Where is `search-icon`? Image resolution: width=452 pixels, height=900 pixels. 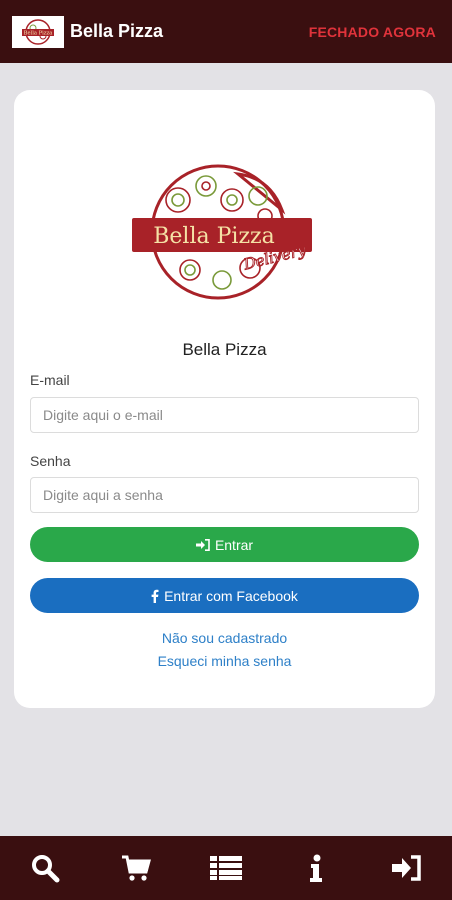
search-icon is located at coordinates (46, 869).